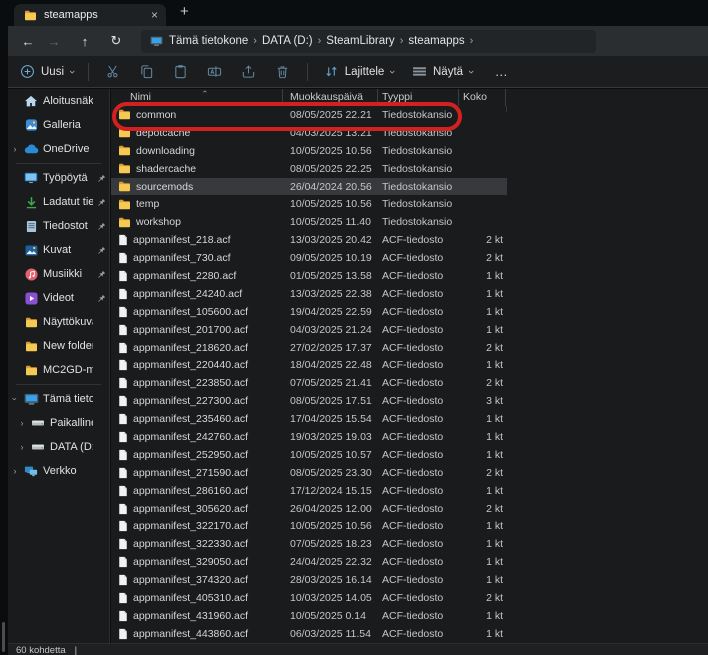  I want to click on column-header-type: Tyyppi, so click(418, 97).